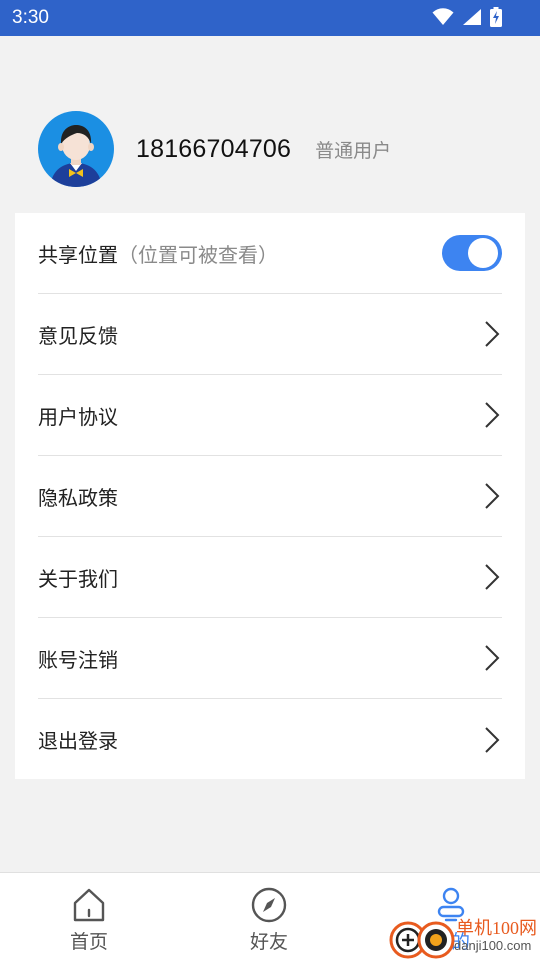 The image size is (540, 960). Describe the element at coordinates (268, 942) in the screenshot. I see `tab-friends-label: 好友` at that location.